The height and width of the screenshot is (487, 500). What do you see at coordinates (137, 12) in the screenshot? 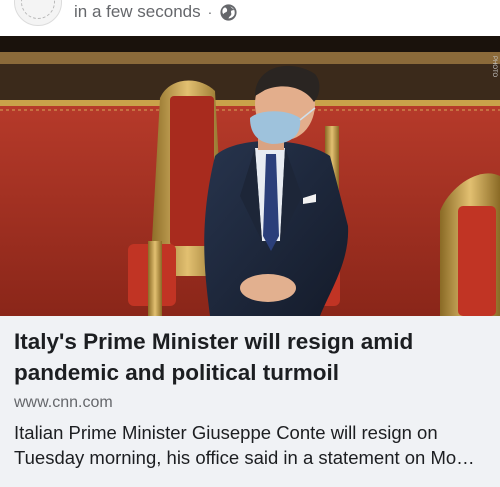
I see `post-timestamp: in a few seconds` at bounding box center [137, 12].